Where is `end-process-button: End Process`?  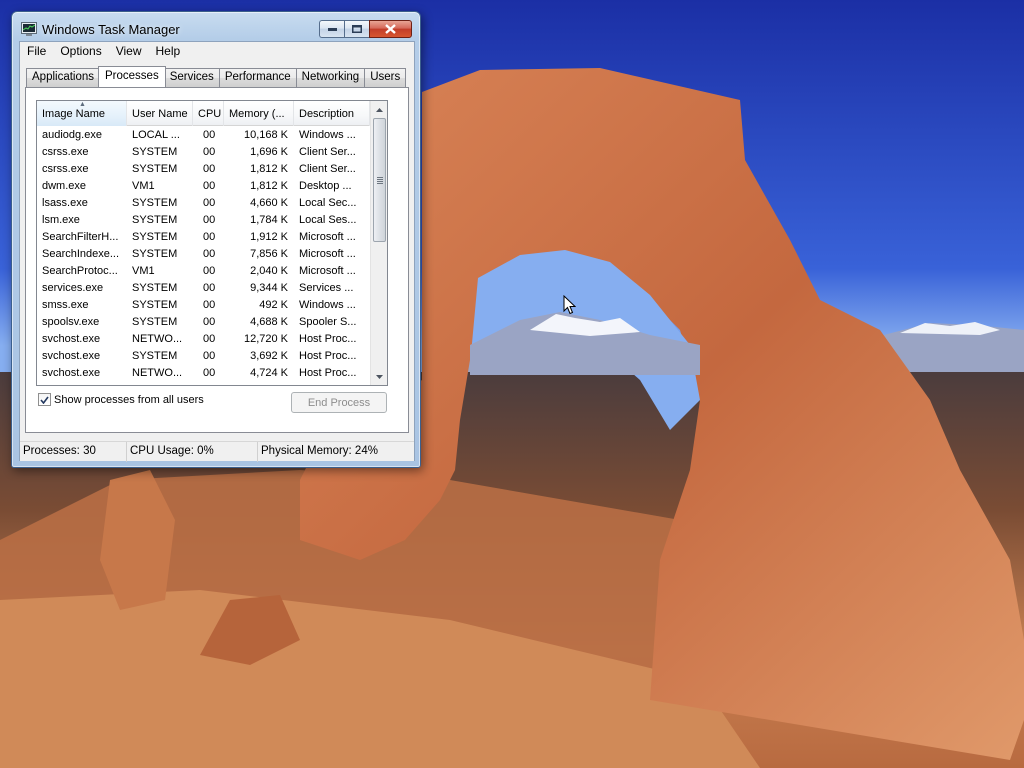
end-process-button: End Process is located at coordinates (339, 402).